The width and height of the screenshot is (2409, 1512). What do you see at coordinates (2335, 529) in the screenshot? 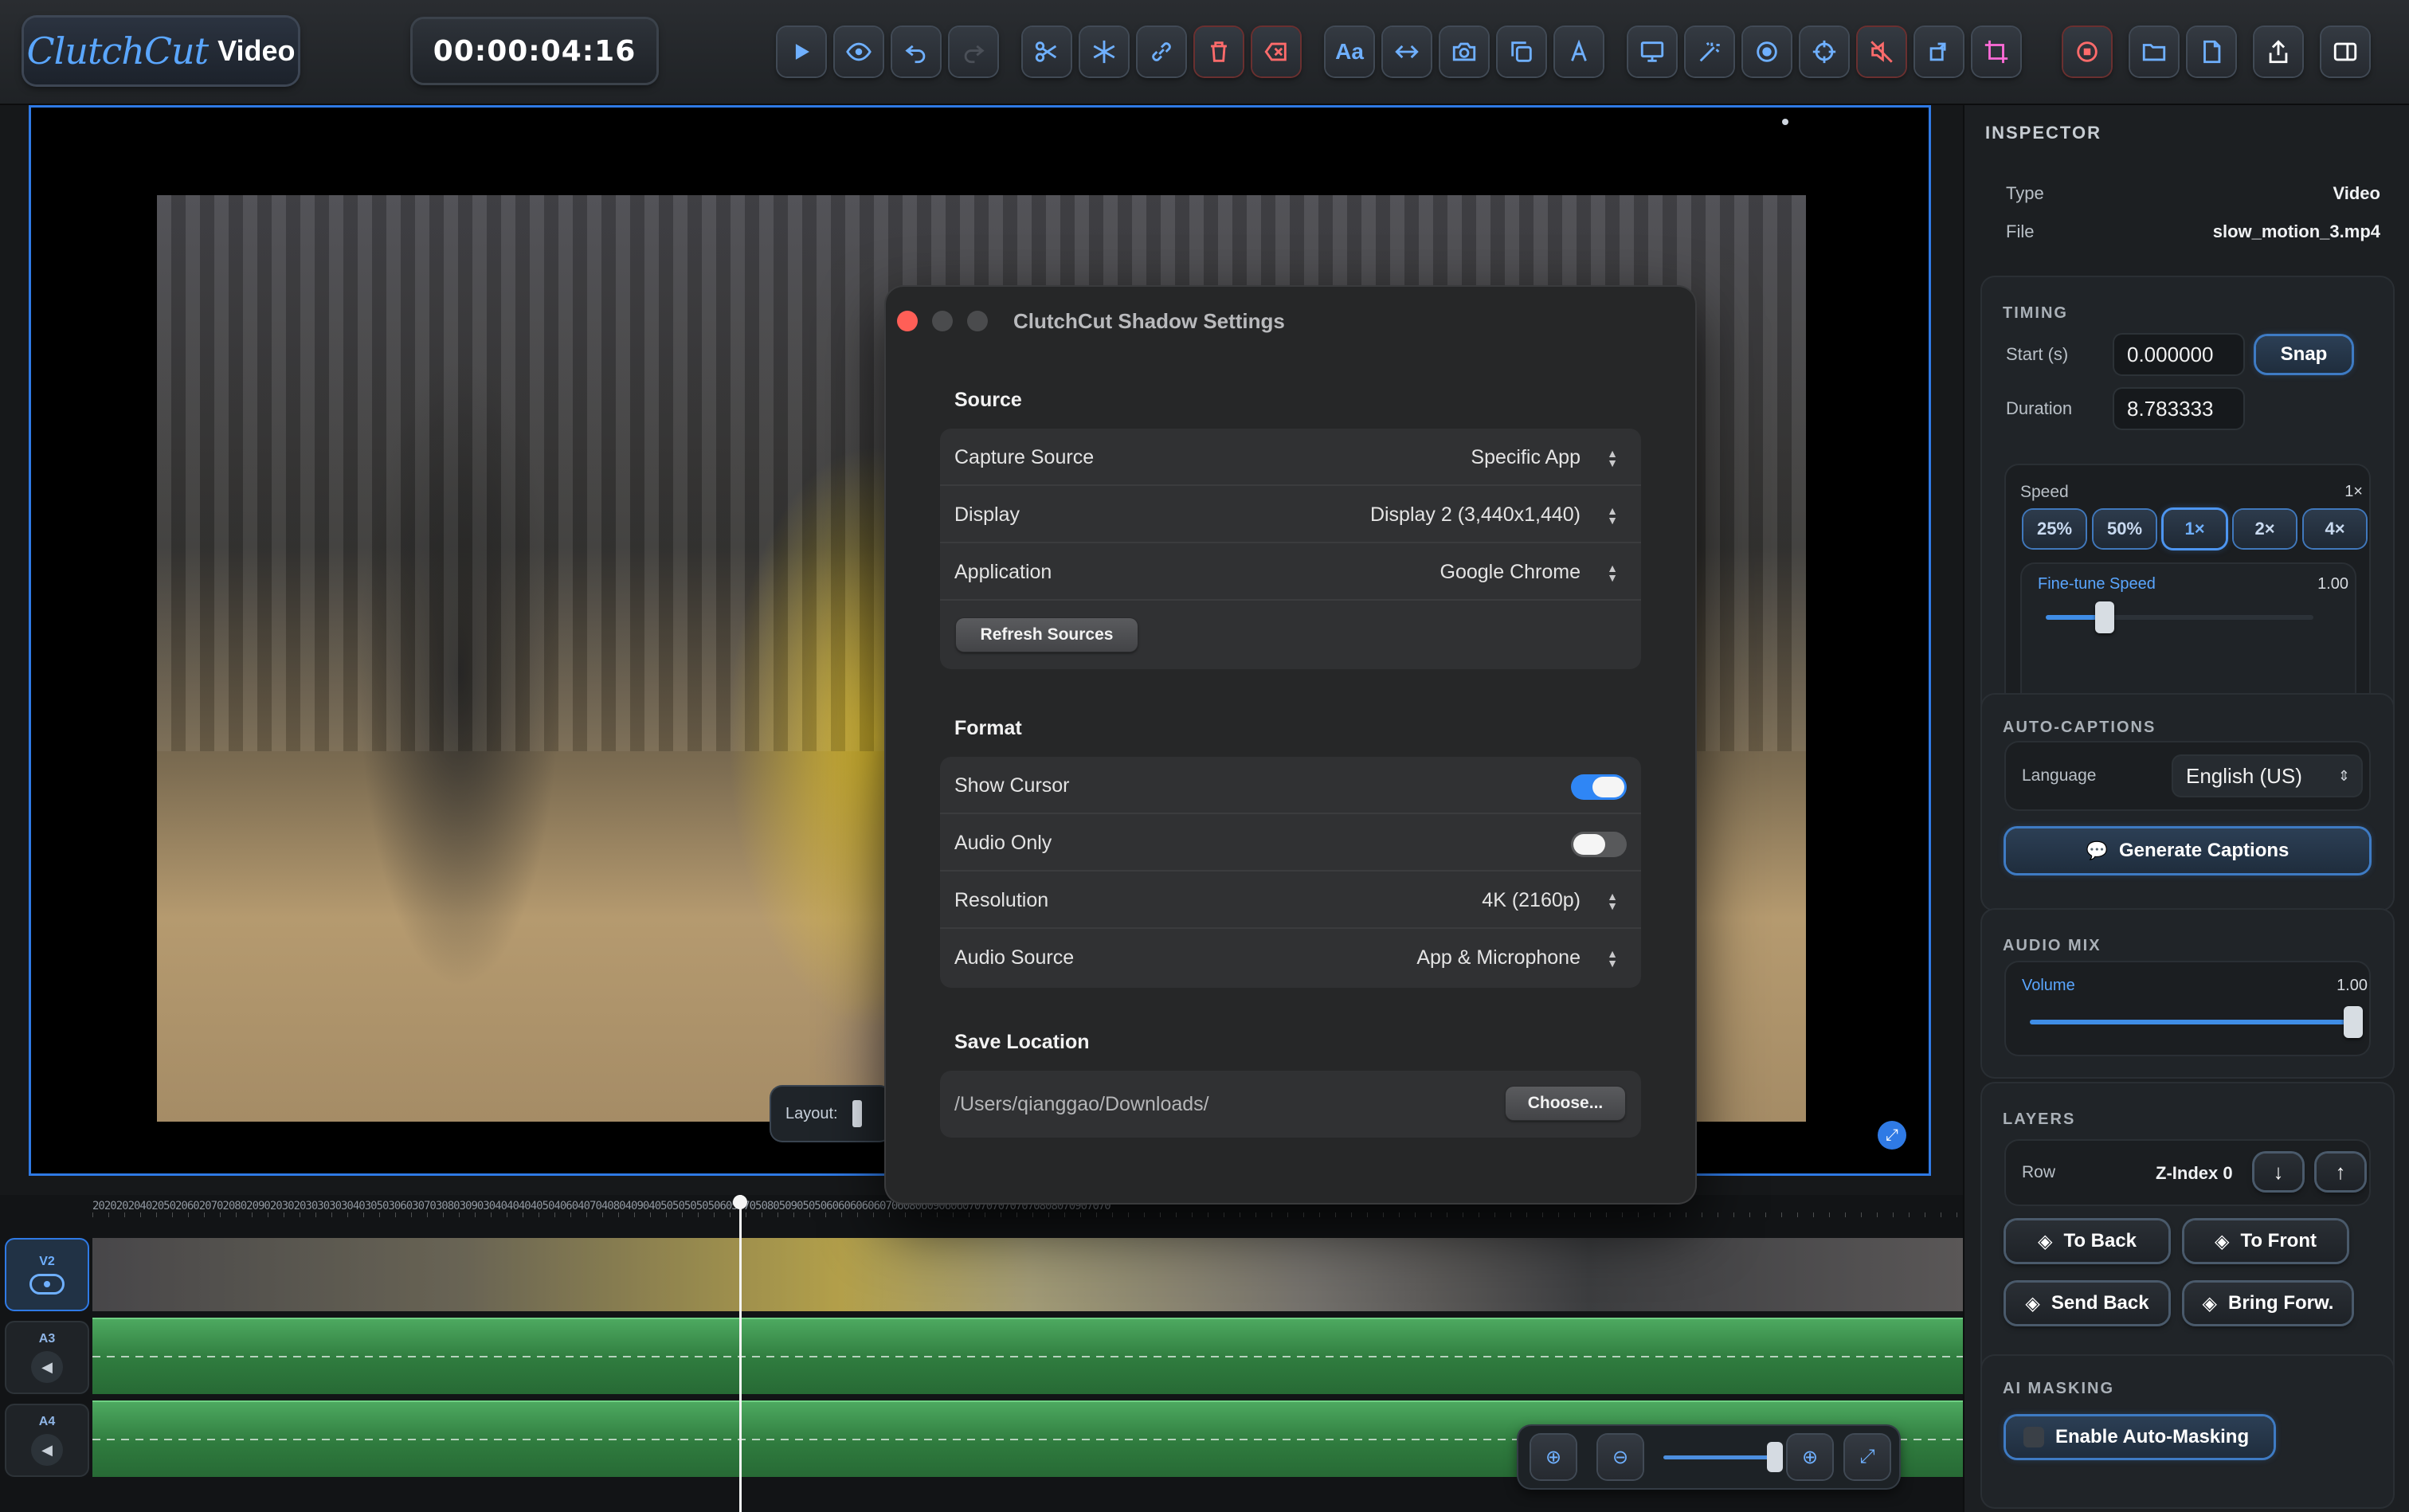
I see `speed-4x-button: 4×` at bounding box center [2335, 529].